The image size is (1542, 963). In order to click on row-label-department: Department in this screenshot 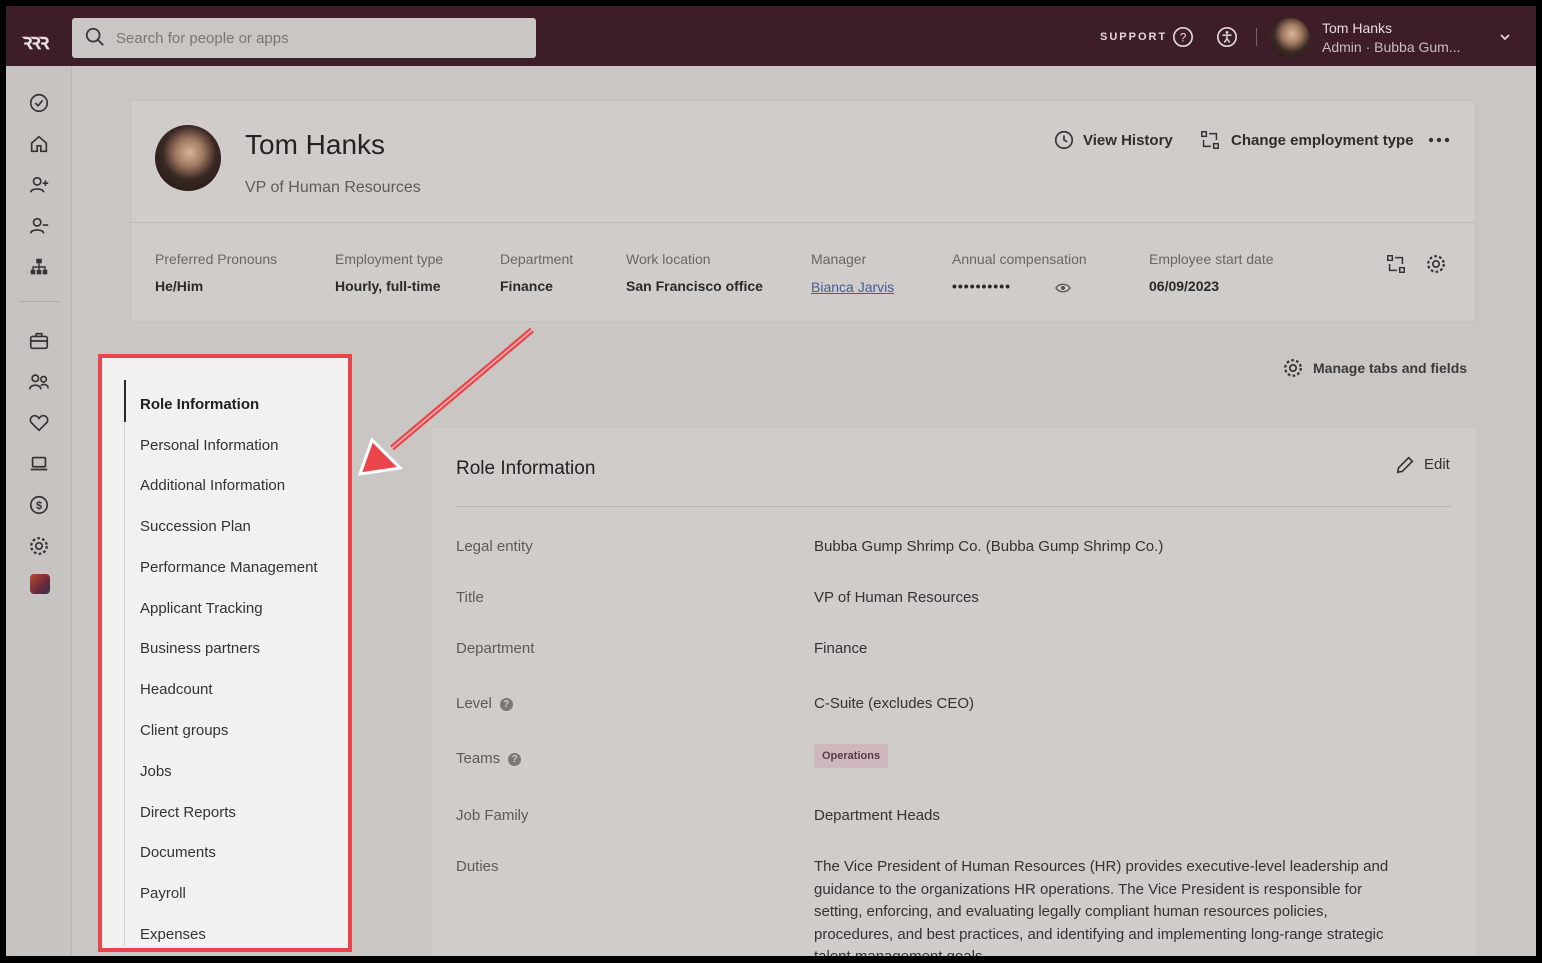, I will do `click(495, 648)`.